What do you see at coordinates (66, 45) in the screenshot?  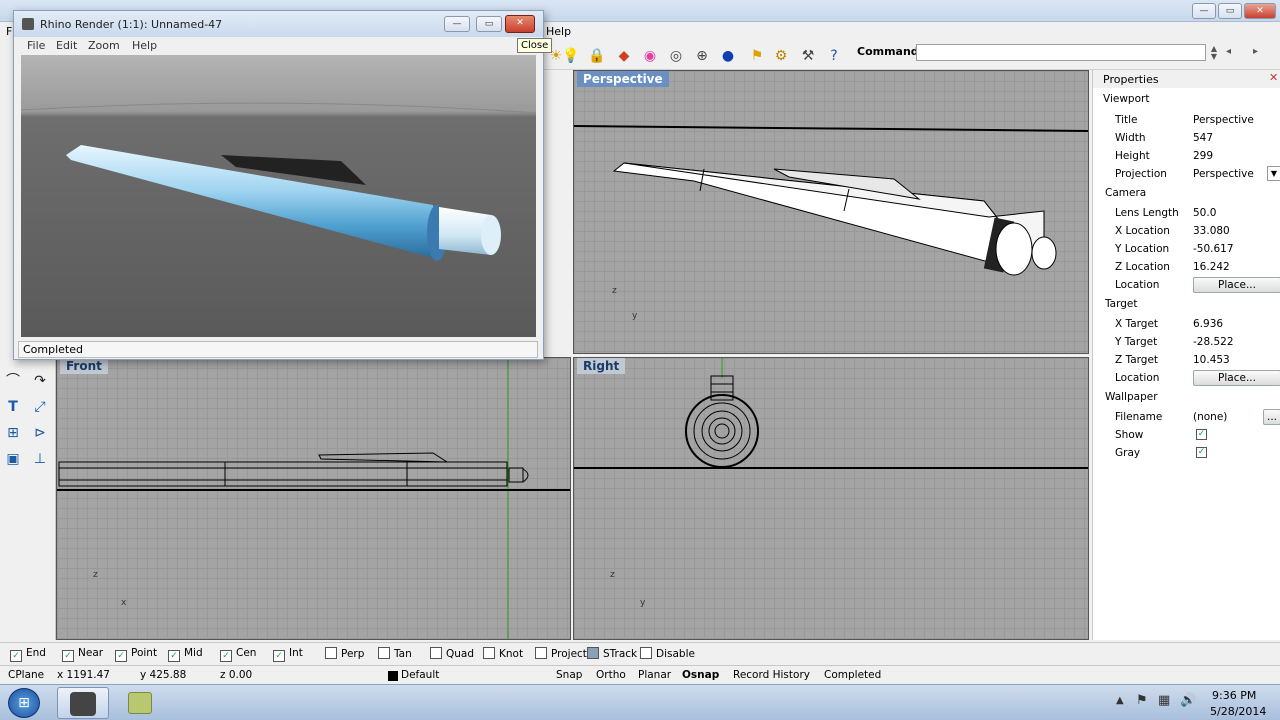 I see `render-menu-edit: Edit` at bounding box center [66, 45].